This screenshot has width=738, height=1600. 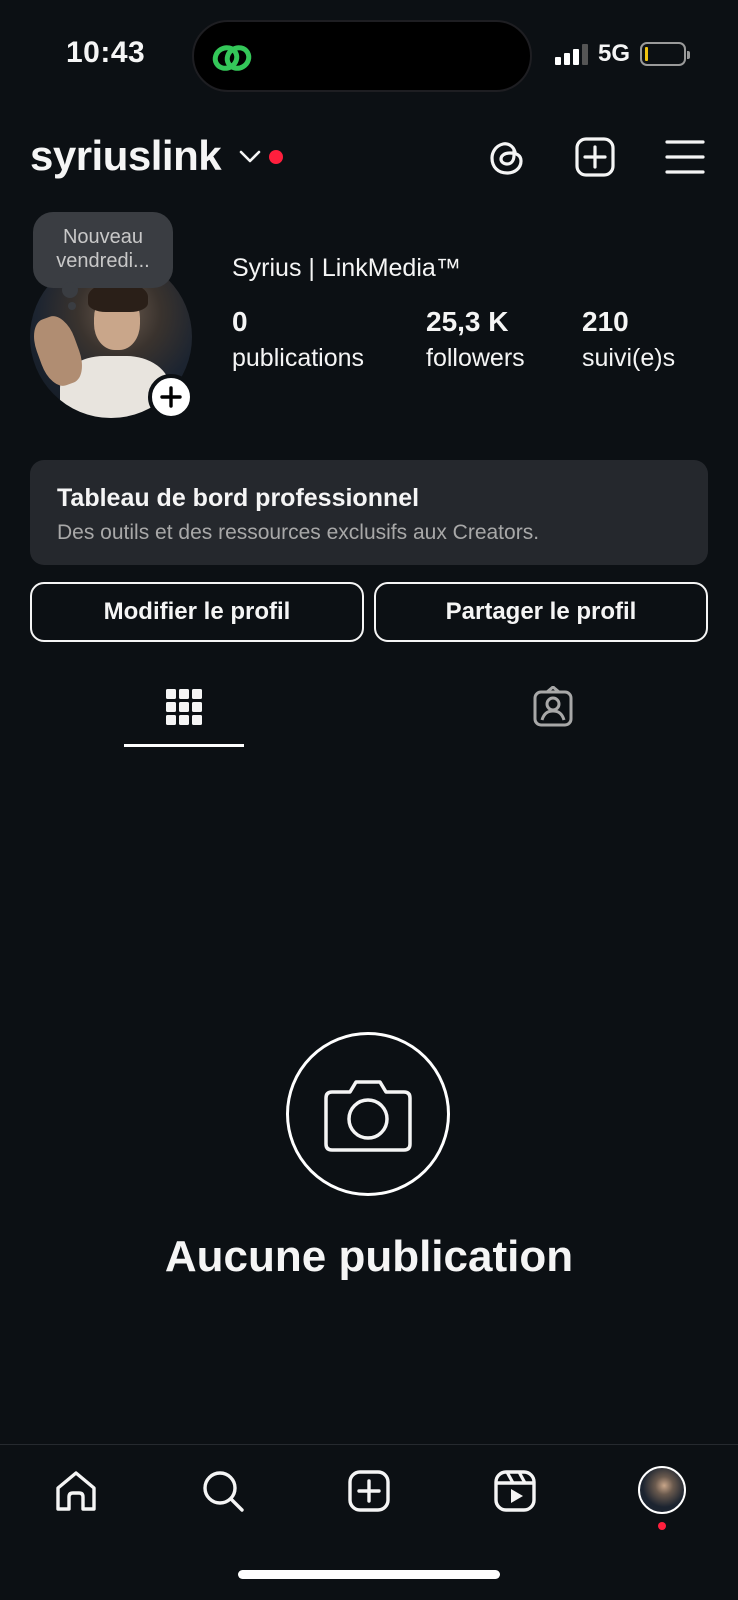 I want to click on empty-state-title: Aucune publication, so click(x=369, y=1256).